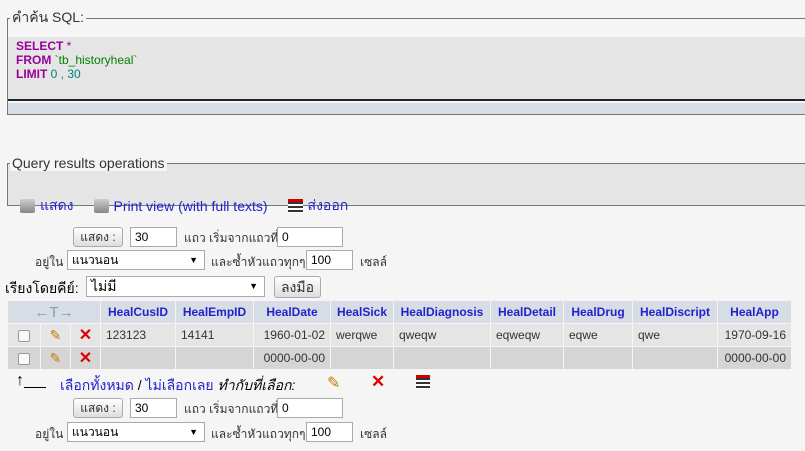  Describe the element at coordinates (675, 335) in the screenshot. I see `cell: qwe` at that location.